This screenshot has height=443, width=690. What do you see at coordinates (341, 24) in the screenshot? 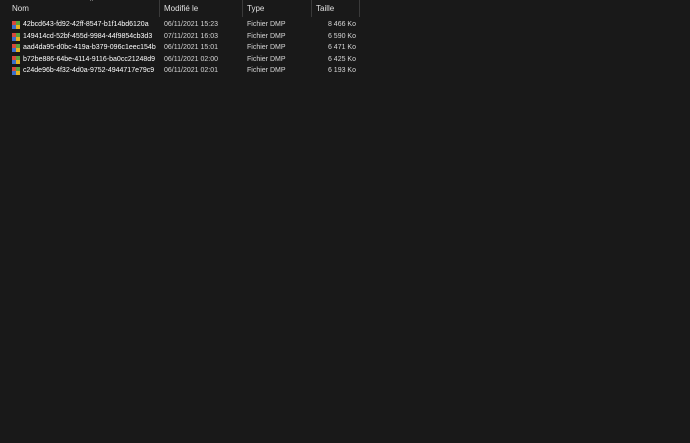
I see `file-size: 8 466 Ko` at bounding box center [341, 24].